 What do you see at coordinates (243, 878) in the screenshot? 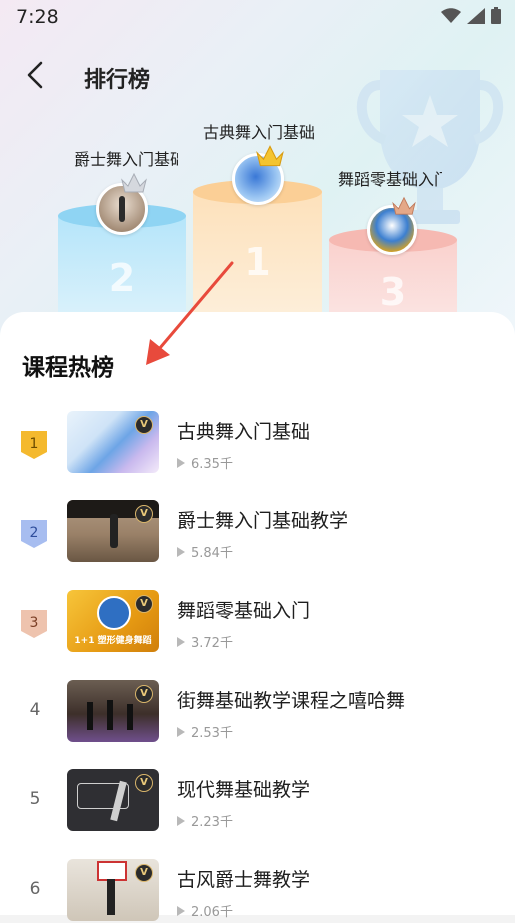
I see `course-title: 古风爵士舞教学` at bounding box center [243, 878].